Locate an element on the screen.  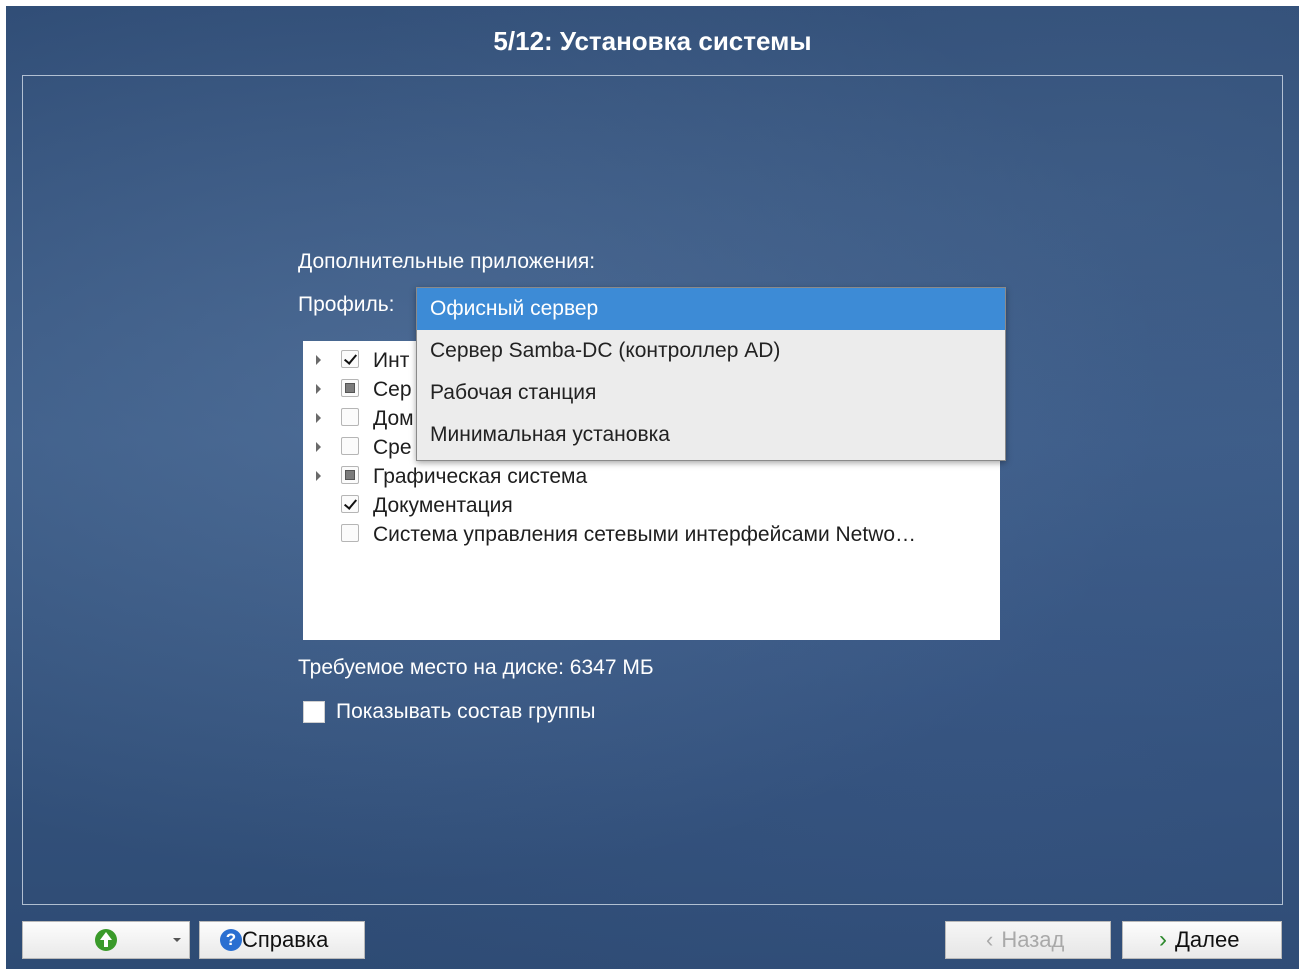
tree-row-documentation: Документация is located at coordinates (651, 505).